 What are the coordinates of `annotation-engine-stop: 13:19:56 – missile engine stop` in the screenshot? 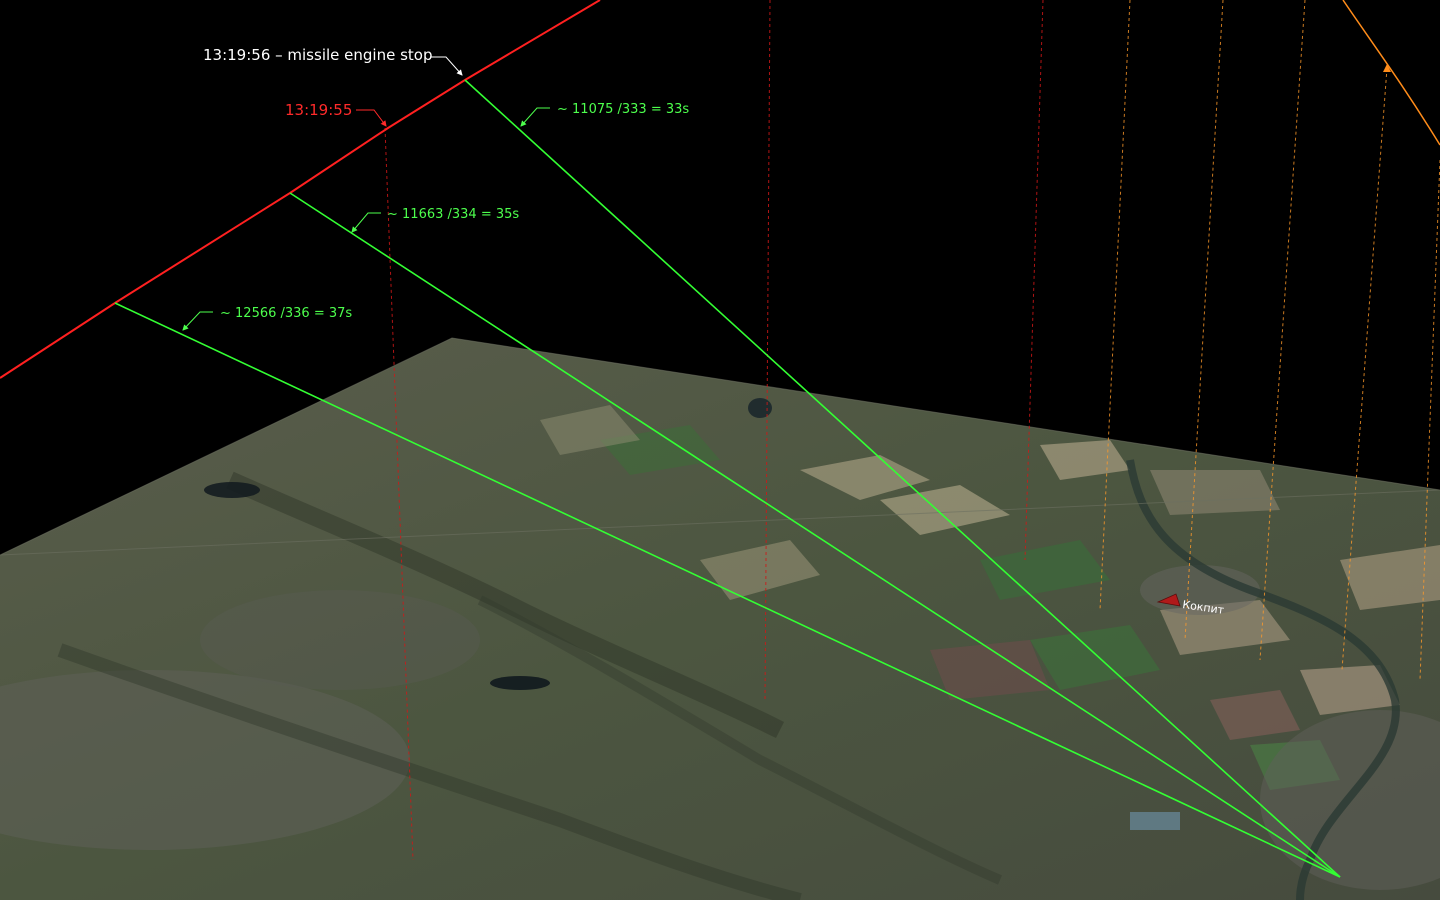 It's located at (333, 61).